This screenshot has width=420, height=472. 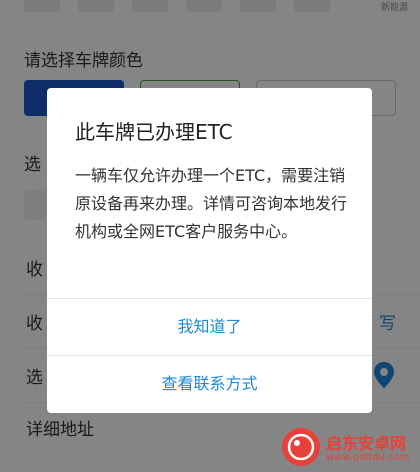 What do you see at coordinates (301, 447) in the screenshot?
I see `watermark-logo-icon` at bounding box center [301, 447].